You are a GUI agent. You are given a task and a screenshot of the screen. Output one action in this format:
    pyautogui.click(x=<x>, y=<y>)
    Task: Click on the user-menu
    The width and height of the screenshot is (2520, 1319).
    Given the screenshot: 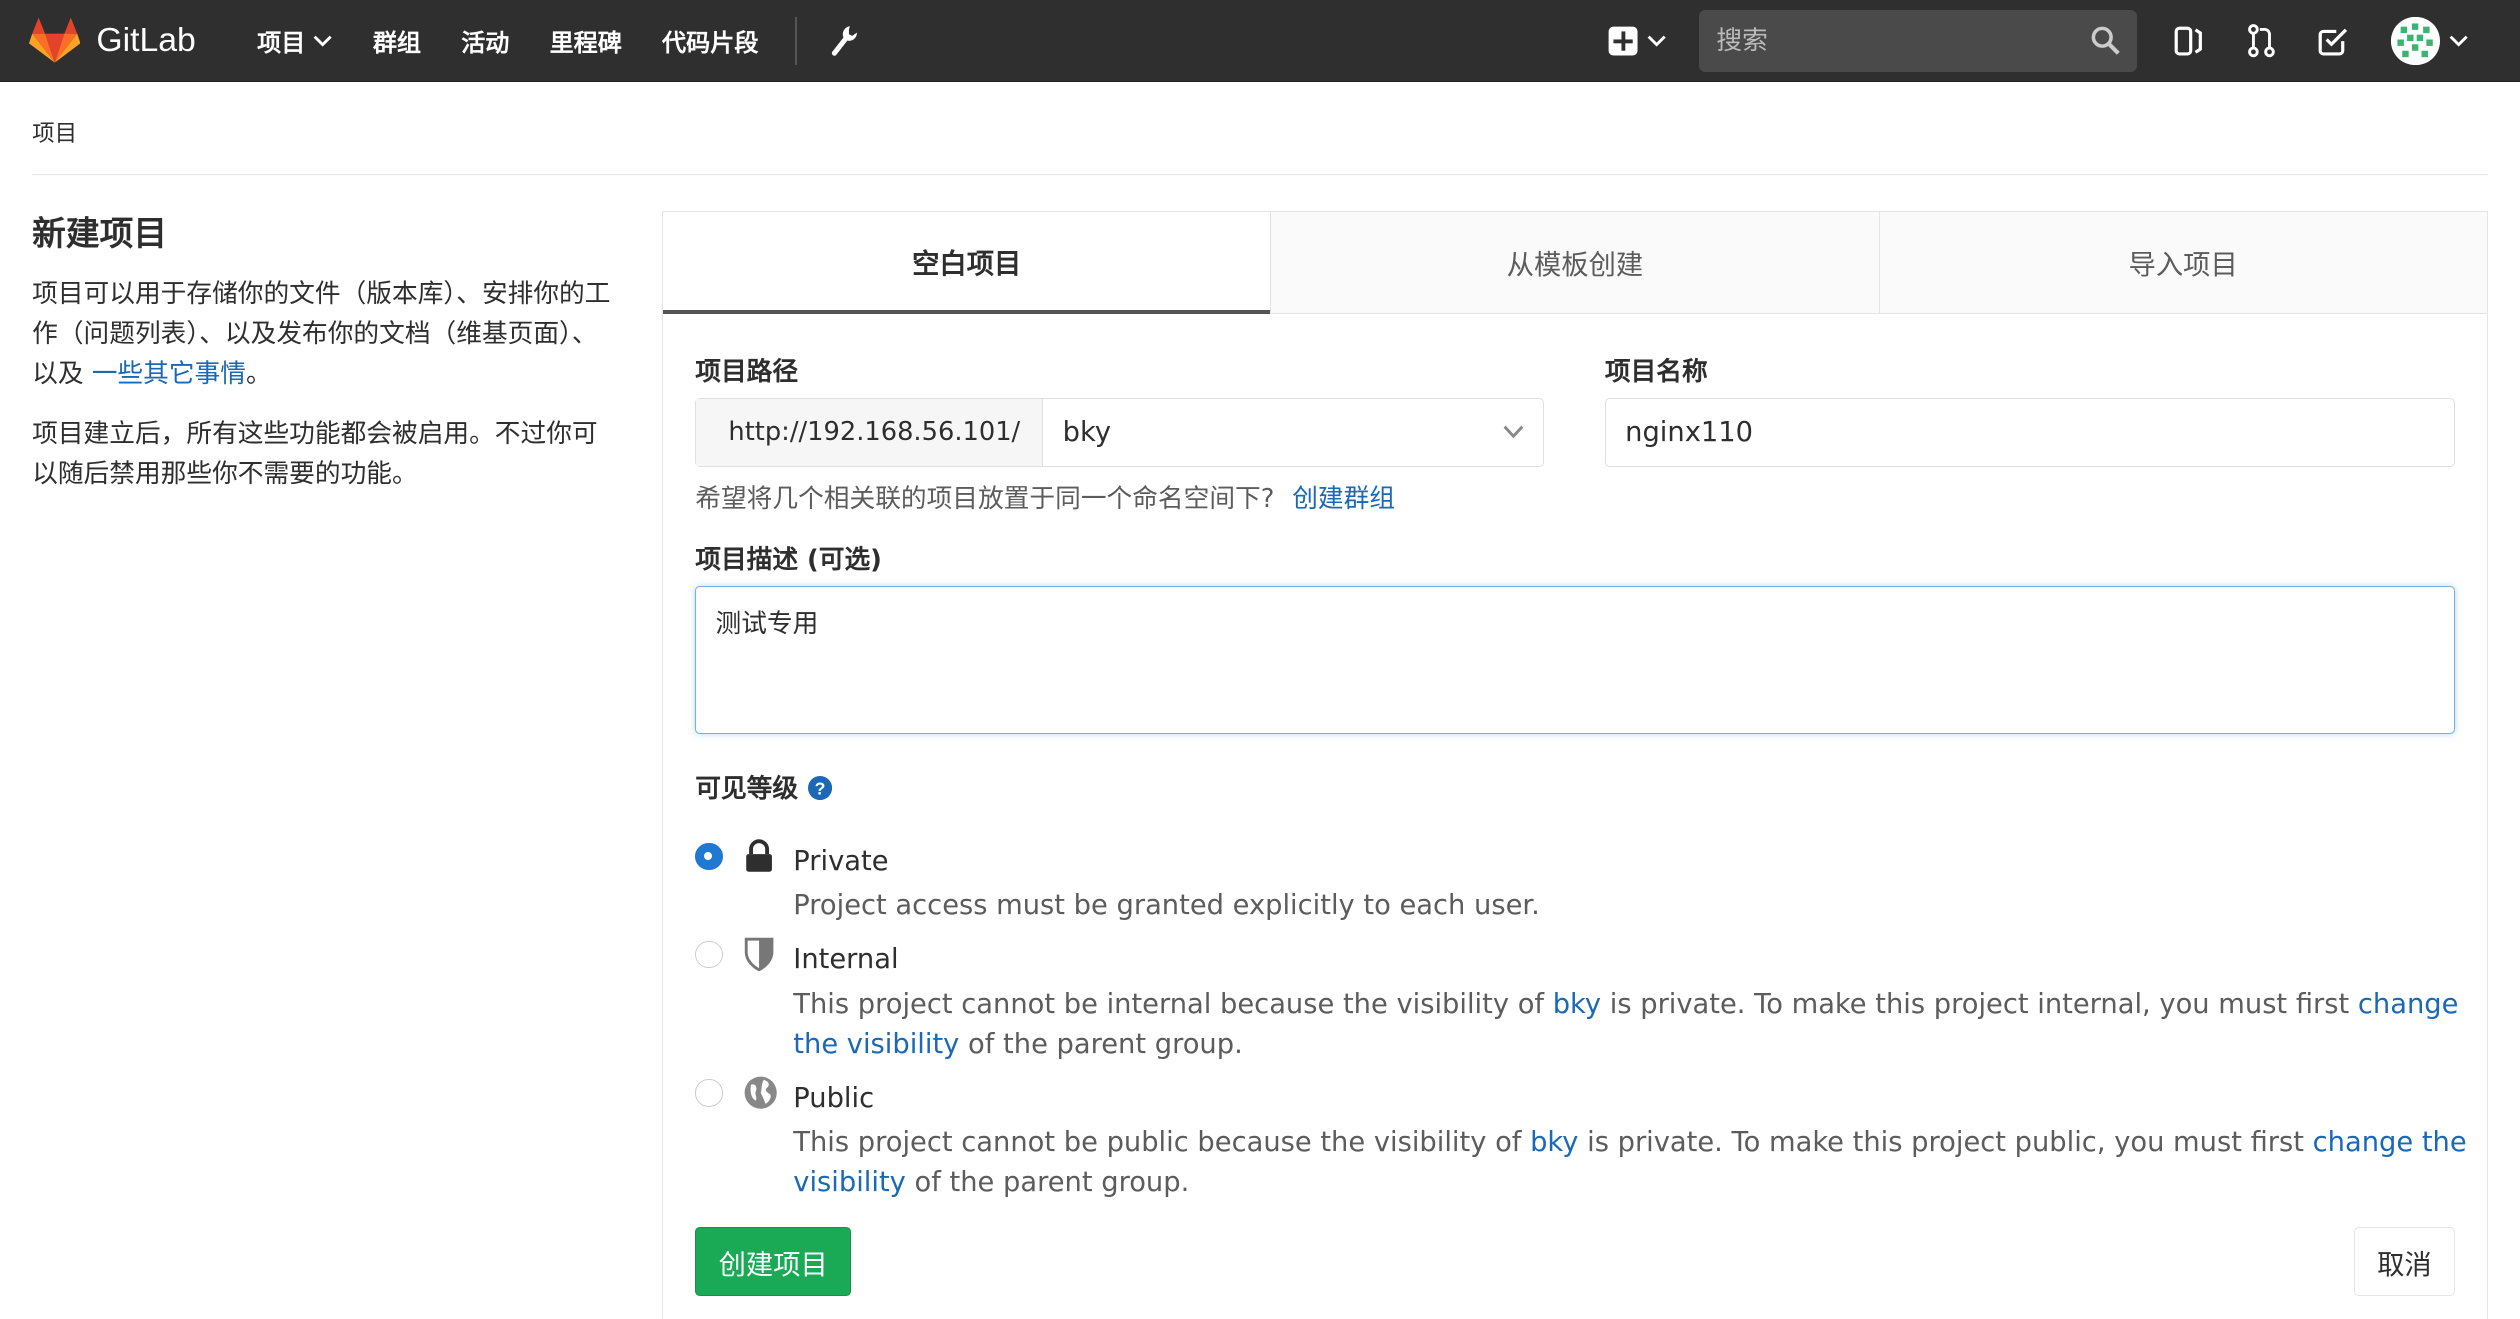 What is the action you would take?
    pyautogui.click(x=2429, y=41)
    